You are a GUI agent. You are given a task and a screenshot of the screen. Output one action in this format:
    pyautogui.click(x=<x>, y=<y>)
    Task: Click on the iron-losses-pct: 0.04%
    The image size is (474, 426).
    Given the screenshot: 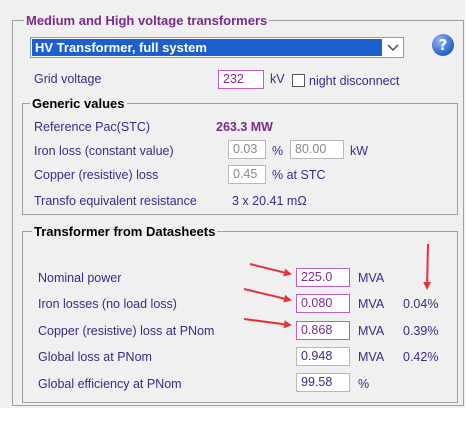 What is the action you would take?
    pyautogui.click(x=421, y=304)
    